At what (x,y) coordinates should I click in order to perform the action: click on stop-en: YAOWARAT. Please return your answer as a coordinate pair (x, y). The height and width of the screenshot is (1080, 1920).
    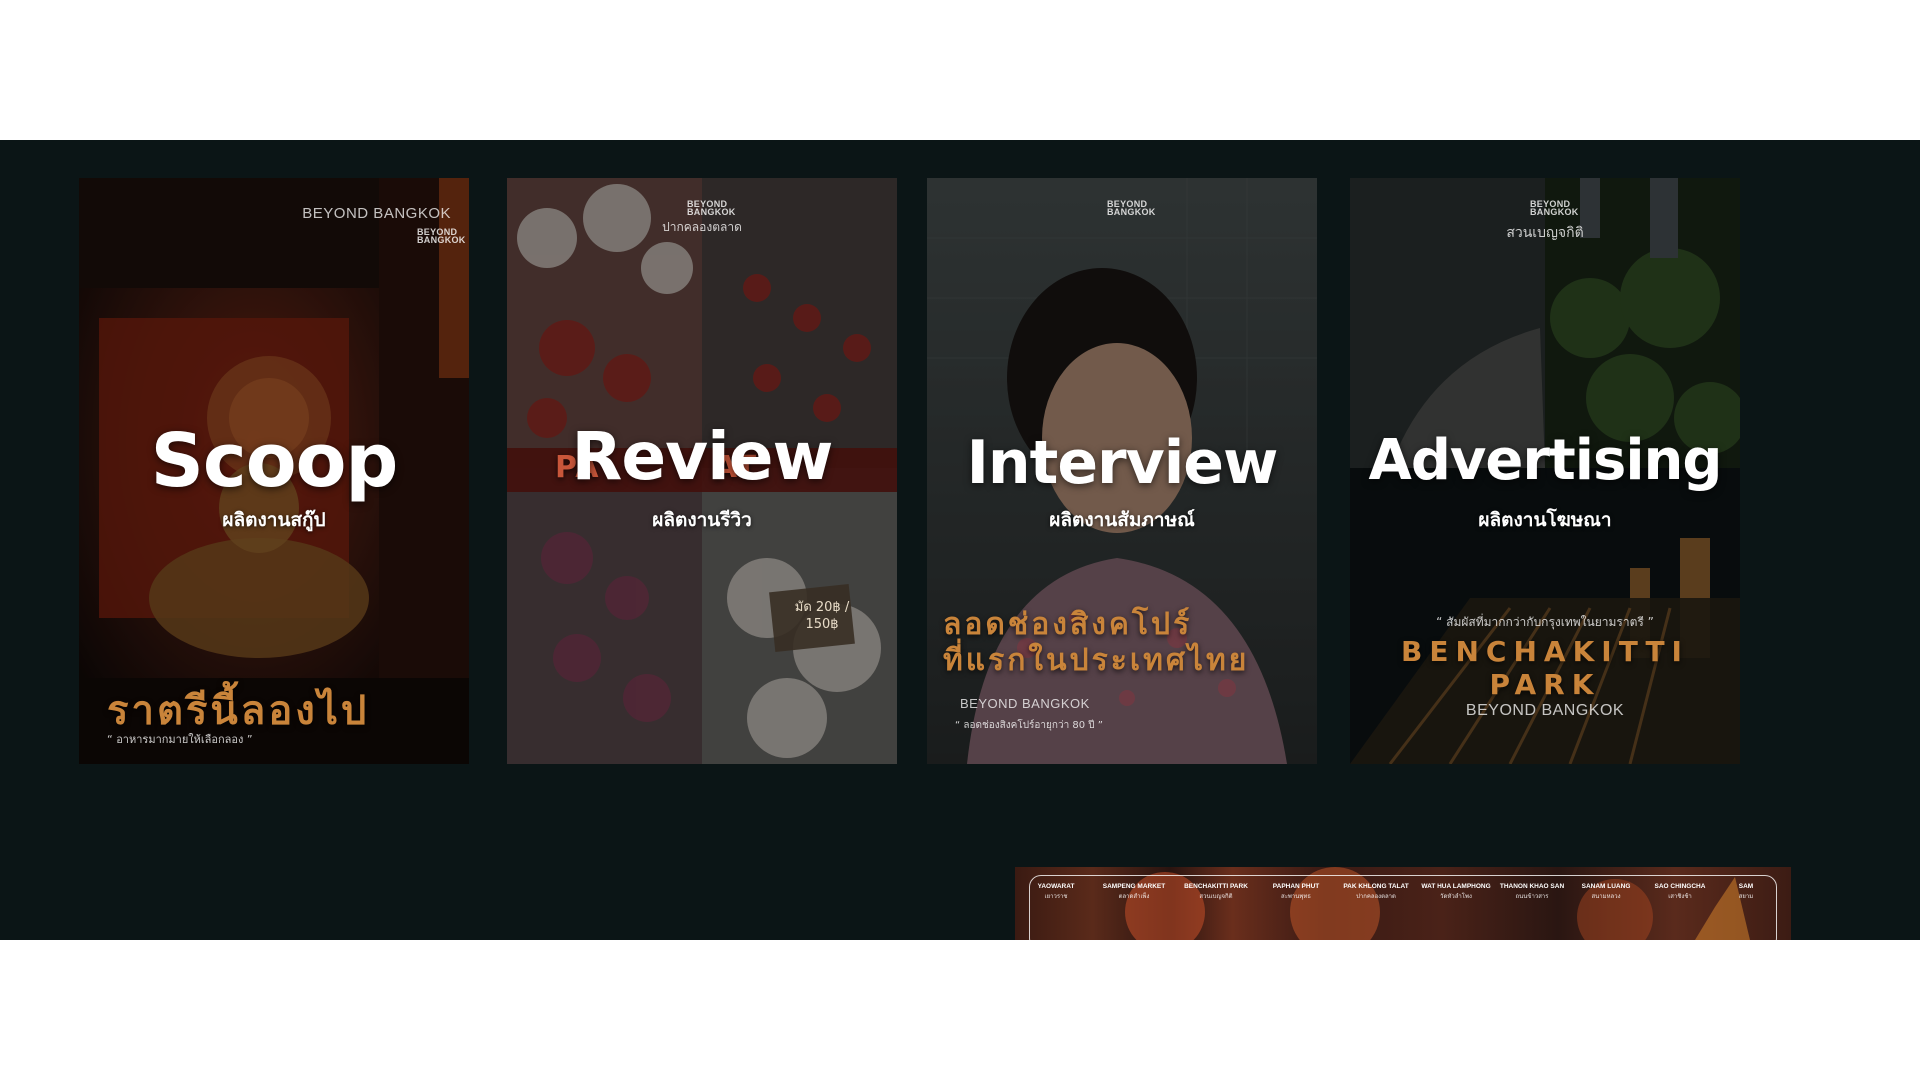
    Looking at the image, I should click on (1056, 886).